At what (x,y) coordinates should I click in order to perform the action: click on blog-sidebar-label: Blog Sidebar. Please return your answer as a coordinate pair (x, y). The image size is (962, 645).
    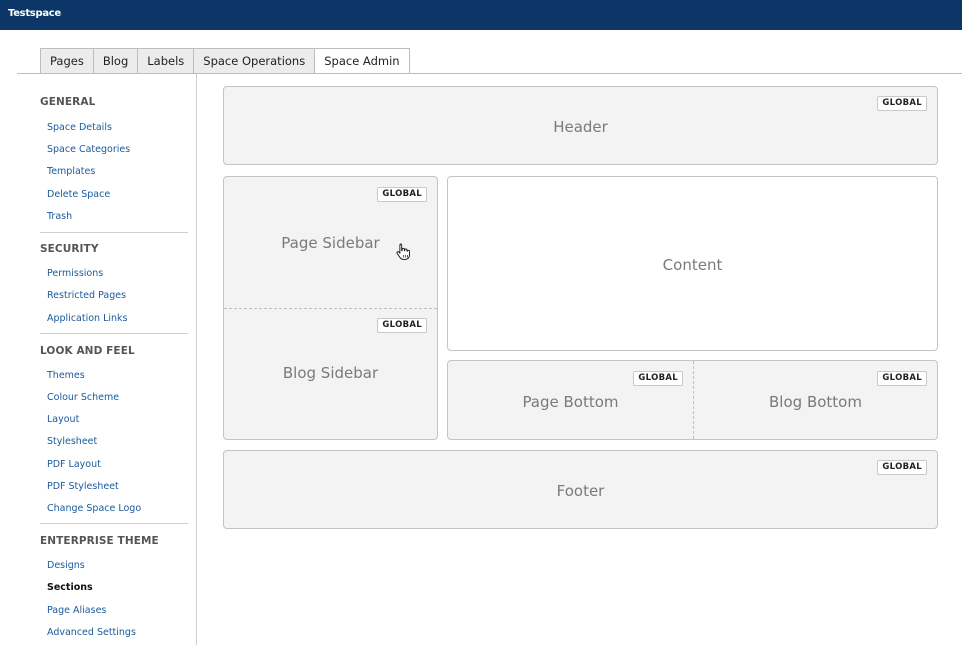
    Looking at the image, I should click on (330, 373).